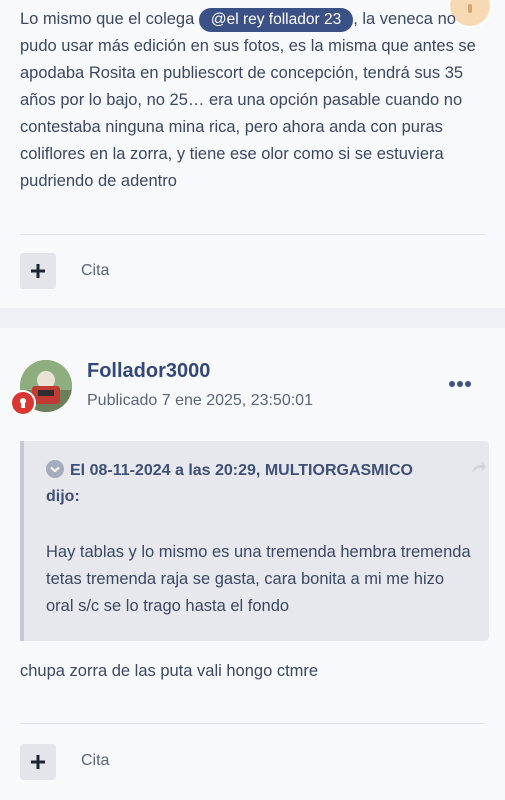 The width and height of the screenshot is (505, 800). Describe the element at coordinates (452, 384) in the screenshot. I see `ellipsis-icon` at that location.